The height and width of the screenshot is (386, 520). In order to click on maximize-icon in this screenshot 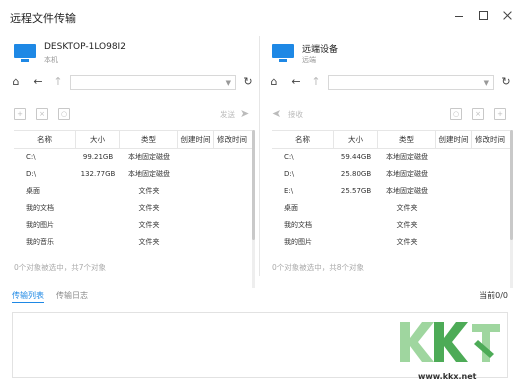, I will do `click(483, 15)`.